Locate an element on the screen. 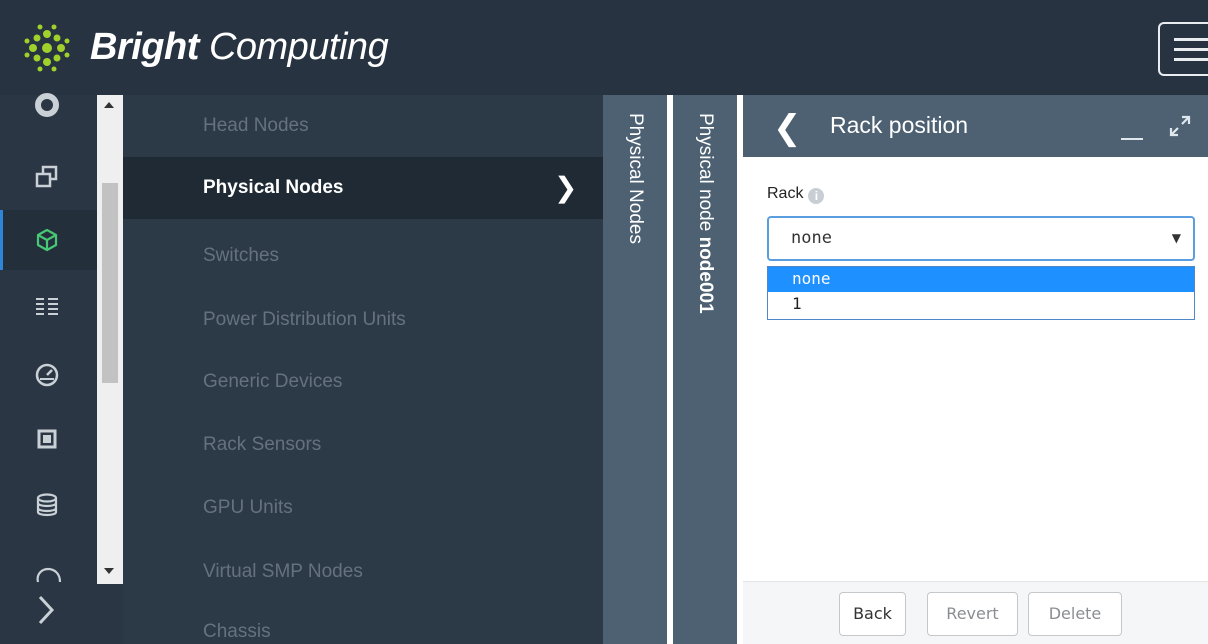 This screenshot has height=644, width=1208. nav-item-label: Head Nodes is located at coordinates (256, 125).